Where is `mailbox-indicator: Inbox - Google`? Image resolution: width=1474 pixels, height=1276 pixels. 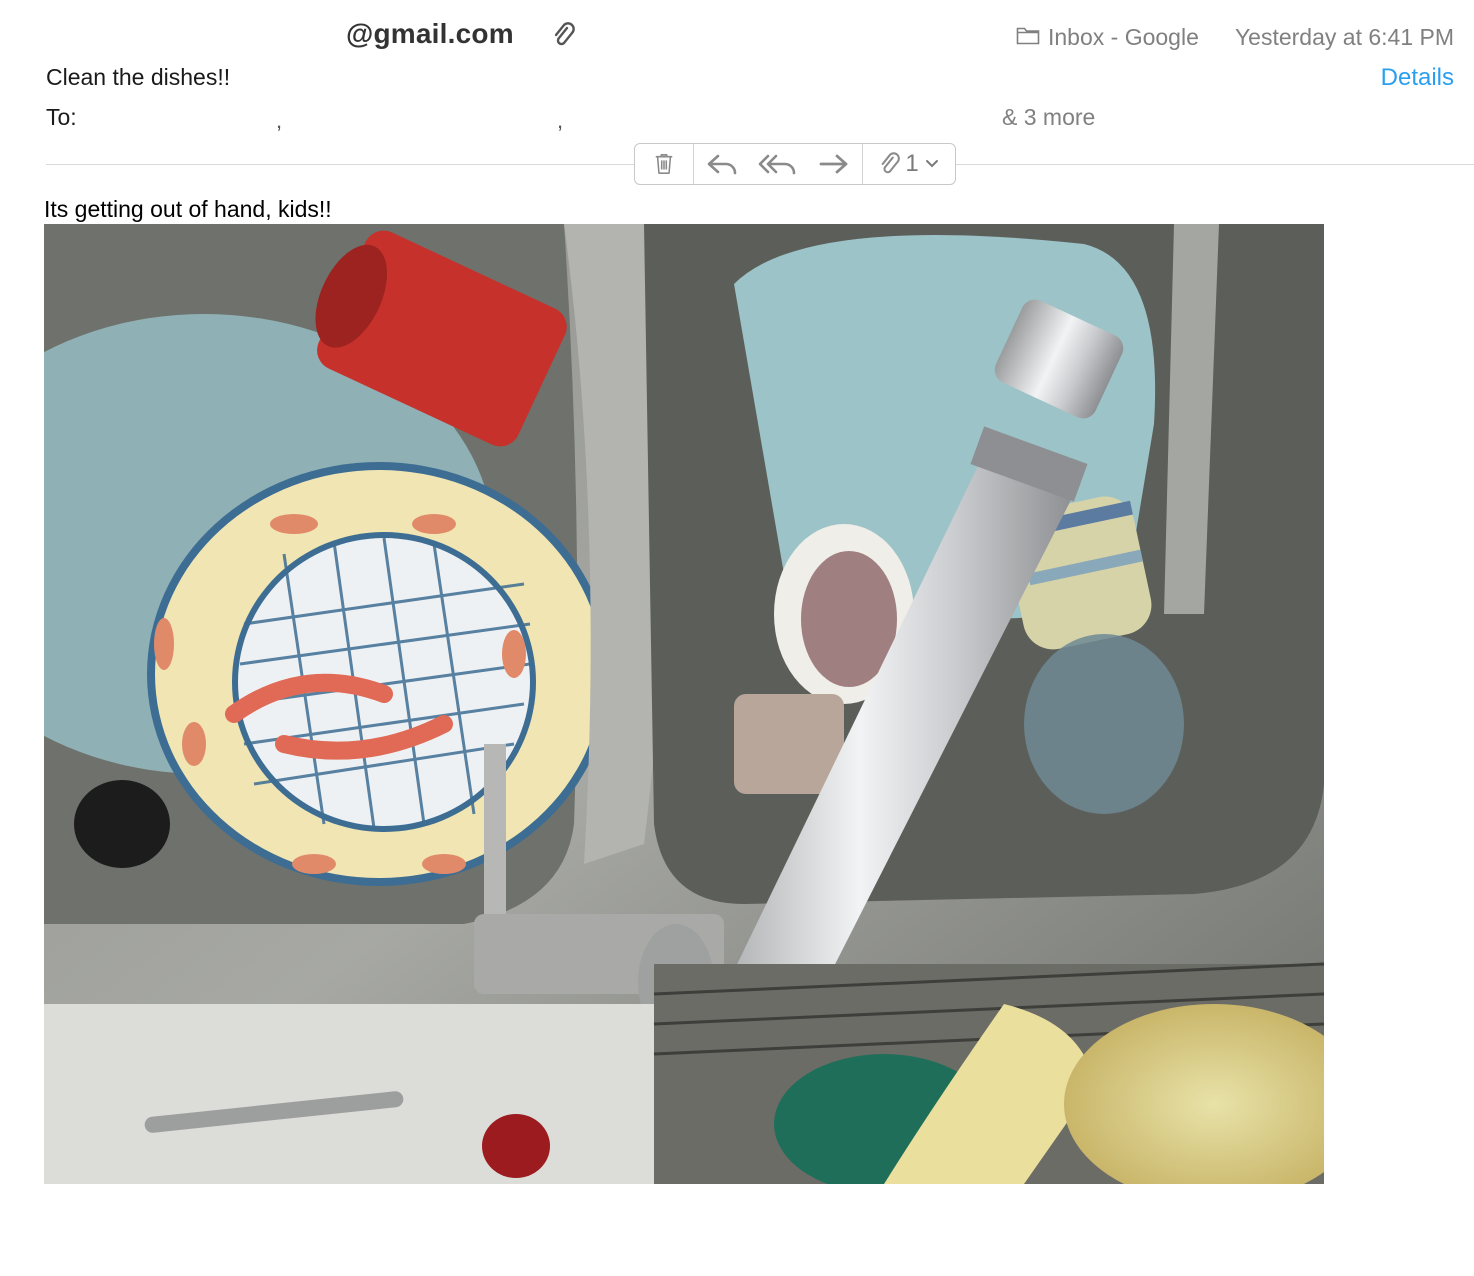 mailbox-indicator: Inbox - Google is located at coordinates (1107, 37).